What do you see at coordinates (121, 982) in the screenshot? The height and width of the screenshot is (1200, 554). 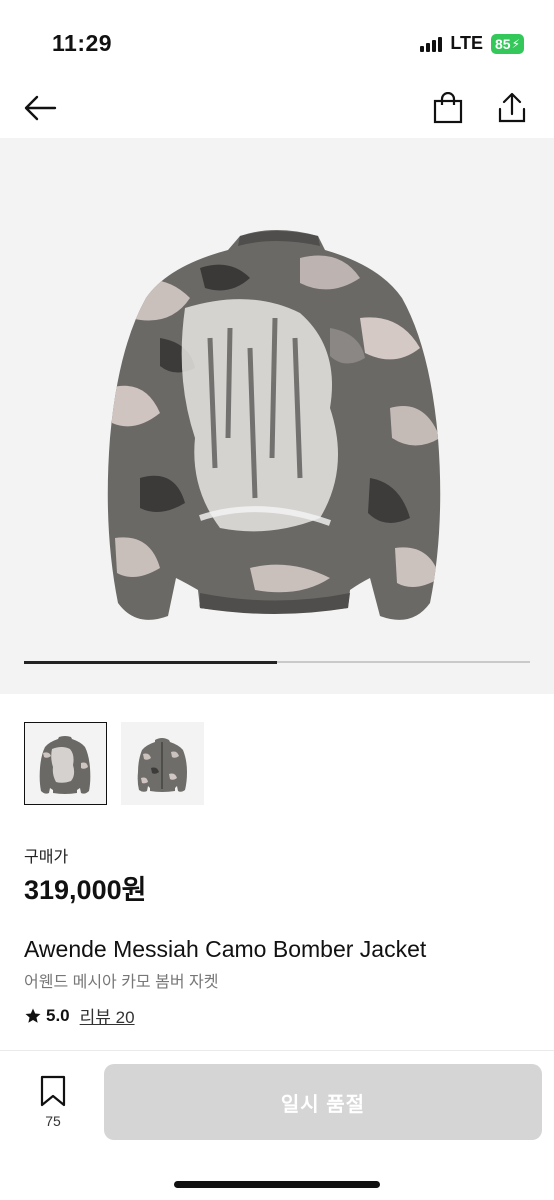 I see `product-subtitle: 어웬드 메시아 카모 봄버 자켓` at bounding box center [121, 982].